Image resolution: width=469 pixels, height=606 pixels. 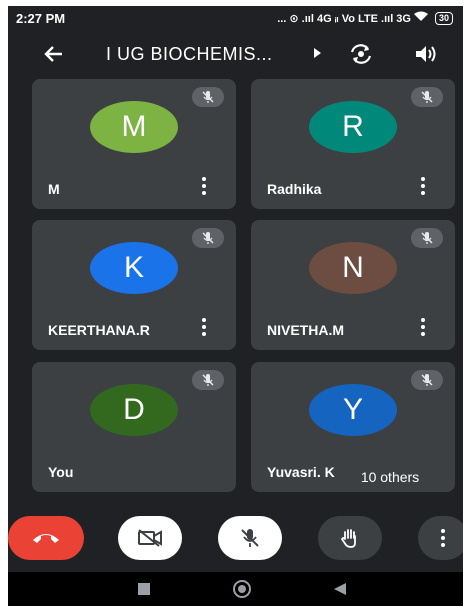 What do you see at coordinates (353, 268) in the screenshot?
I see `avatar: N` at bounding box center [353, 268].